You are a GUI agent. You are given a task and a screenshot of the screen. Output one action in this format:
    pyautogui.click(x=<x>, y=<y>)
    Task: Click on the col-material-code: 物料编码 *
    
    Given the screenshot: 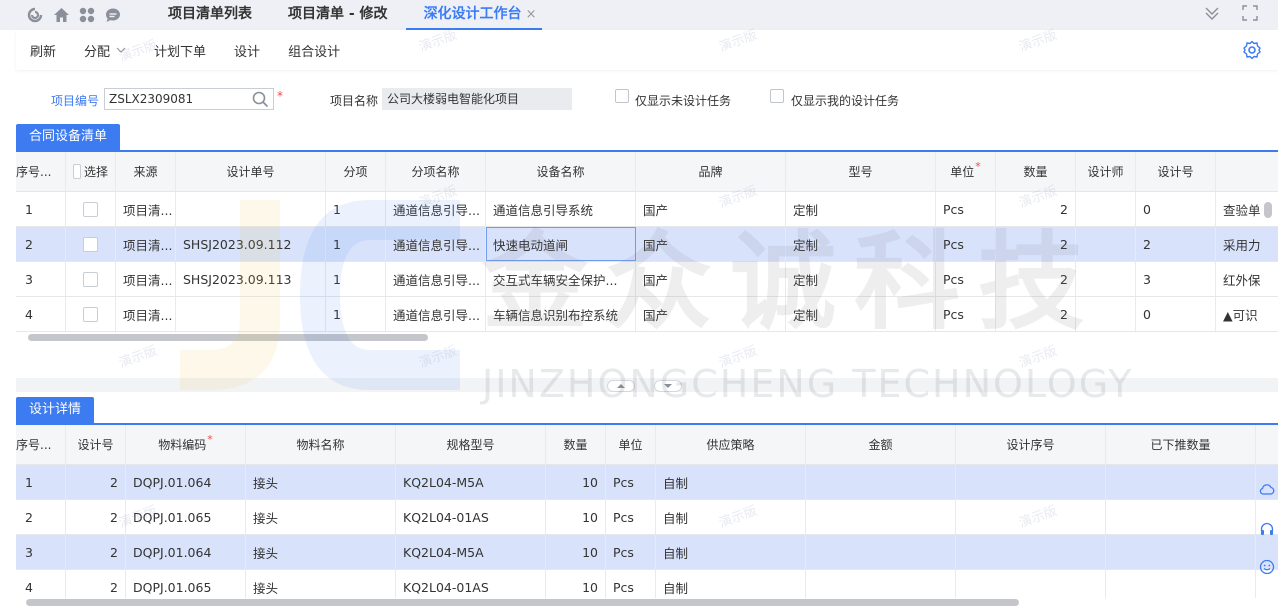 What is the action you would take?
    pyautogui.click(x=186, y=444)
    